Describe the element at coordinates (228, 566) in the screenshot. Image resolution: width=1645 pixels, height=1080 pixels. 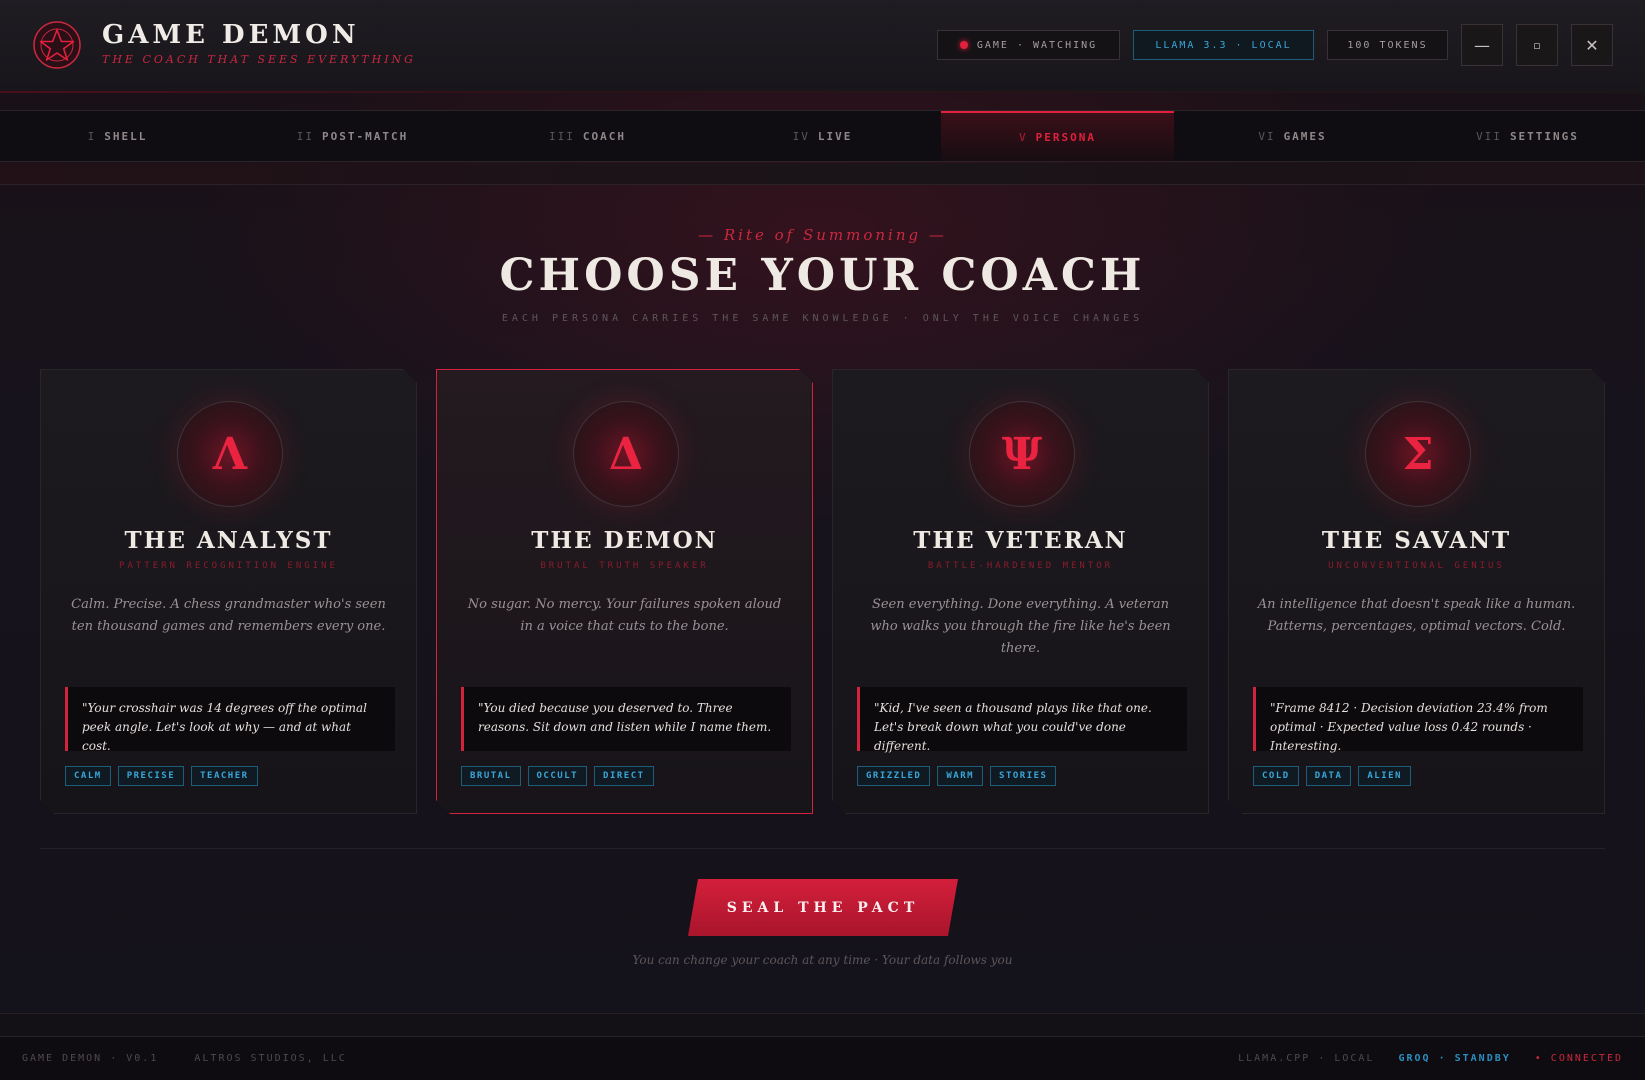
I see `persona-role: PATTERN RECOGNITION ENGINE` at that location.